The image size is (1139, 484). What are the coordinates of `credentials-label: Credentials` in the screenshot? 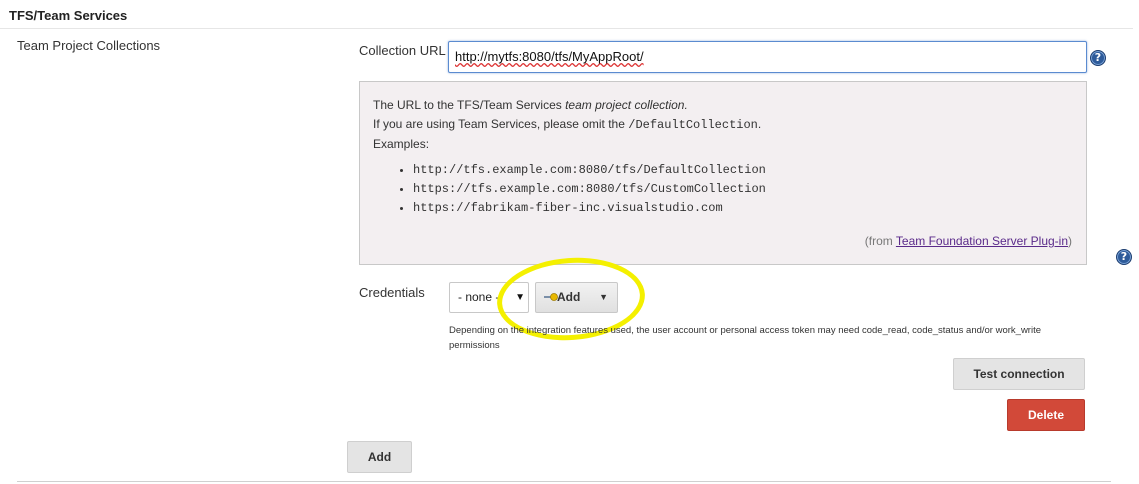 It's located at (392, 292).